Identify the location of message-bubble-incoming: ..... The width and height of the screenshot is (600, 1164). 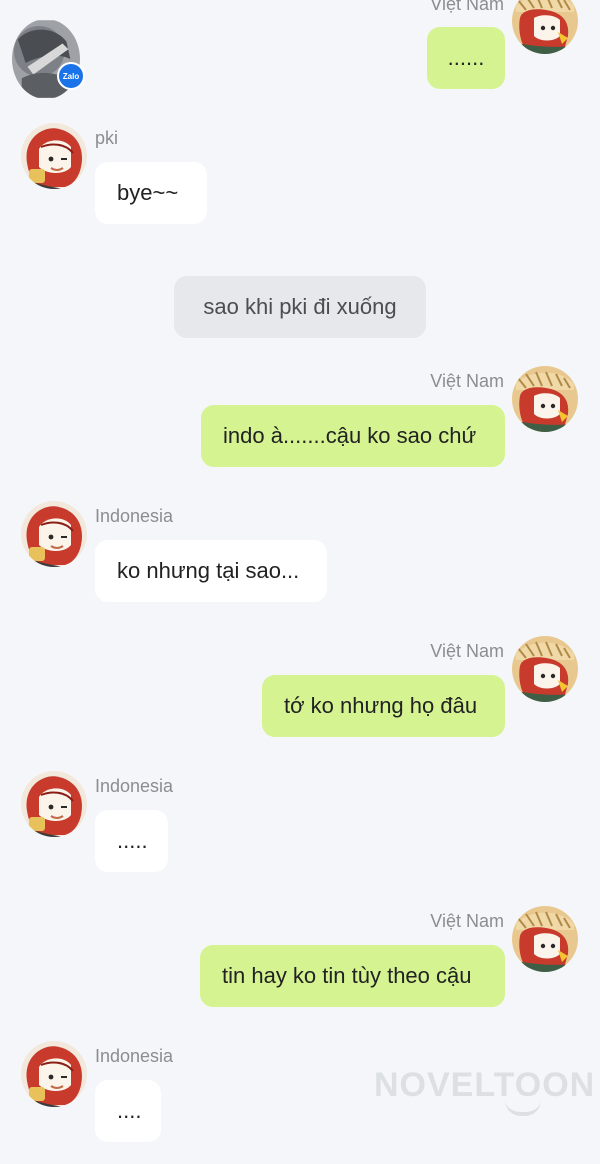
(128, 1111).